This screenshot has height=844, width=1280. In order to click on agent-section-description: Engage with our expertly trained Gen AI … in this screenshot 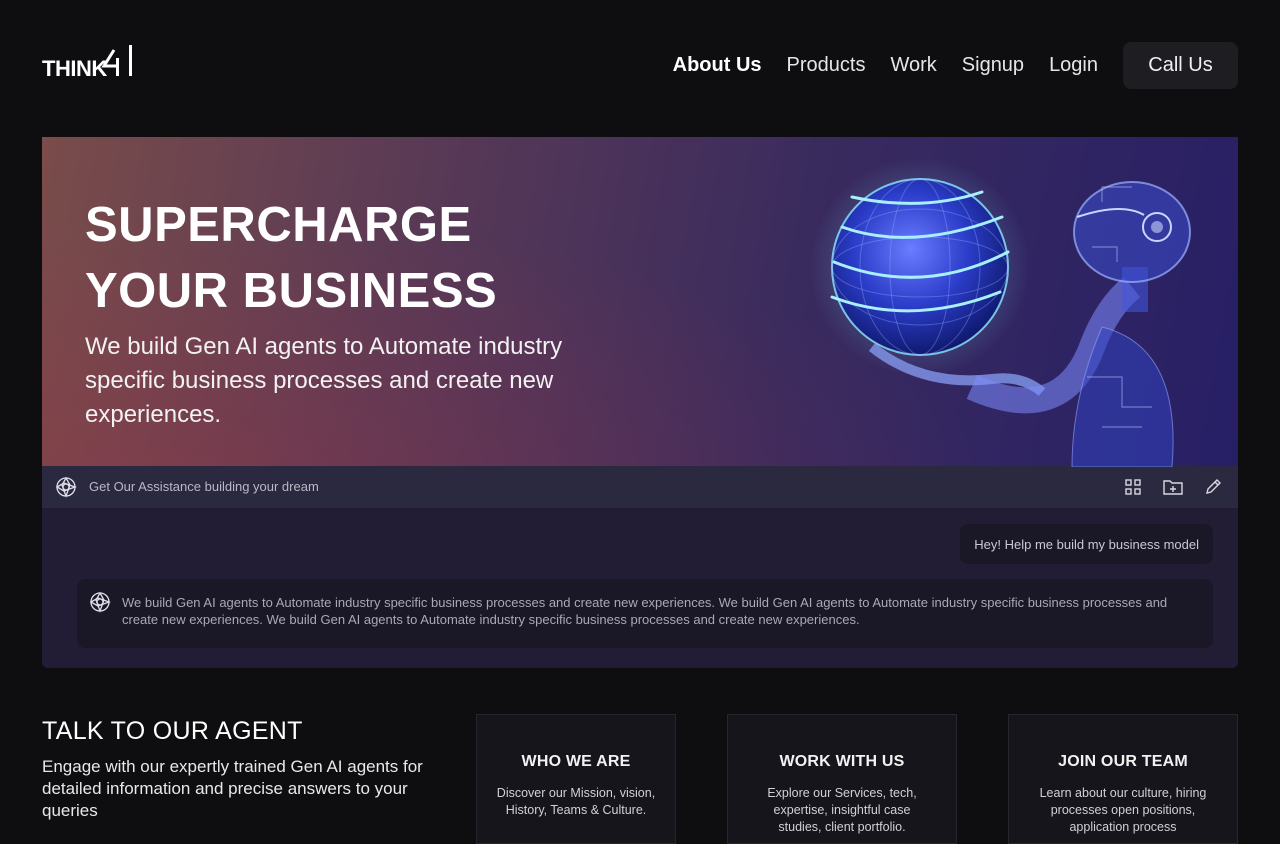, I will do `click(232, 788)`.